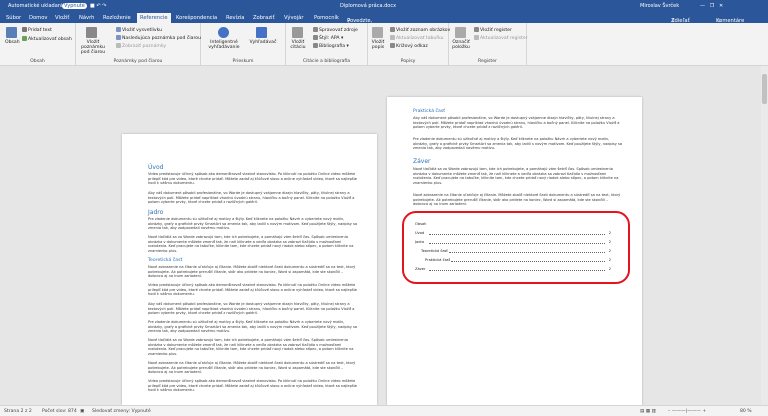 Image resolution: width=768 pixels, height=416 pixels. What do you see at coordinates (648, 411) in the screenshot?
I see `view-buttons: ▤ ▦ ▥` at bounding box center [648, 411].